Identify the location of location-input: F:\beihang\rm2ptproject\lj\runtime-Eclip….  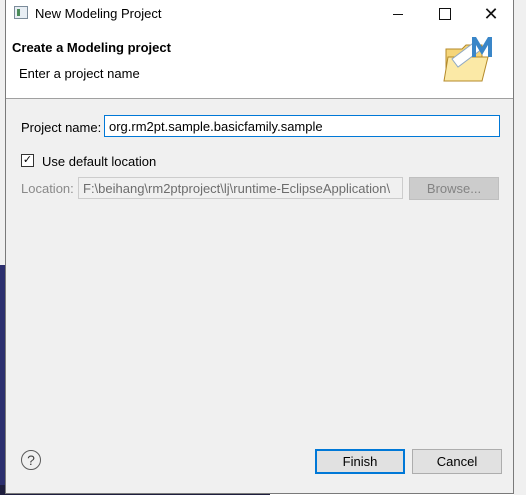
(240, 188).